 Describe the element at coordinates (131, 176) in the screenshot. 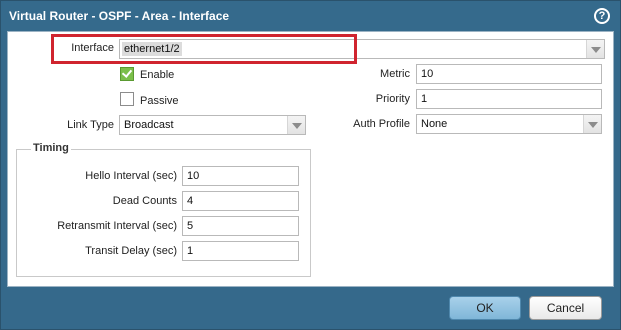

I see `hello-interval-label: Hello Interval (sec)` at that location.